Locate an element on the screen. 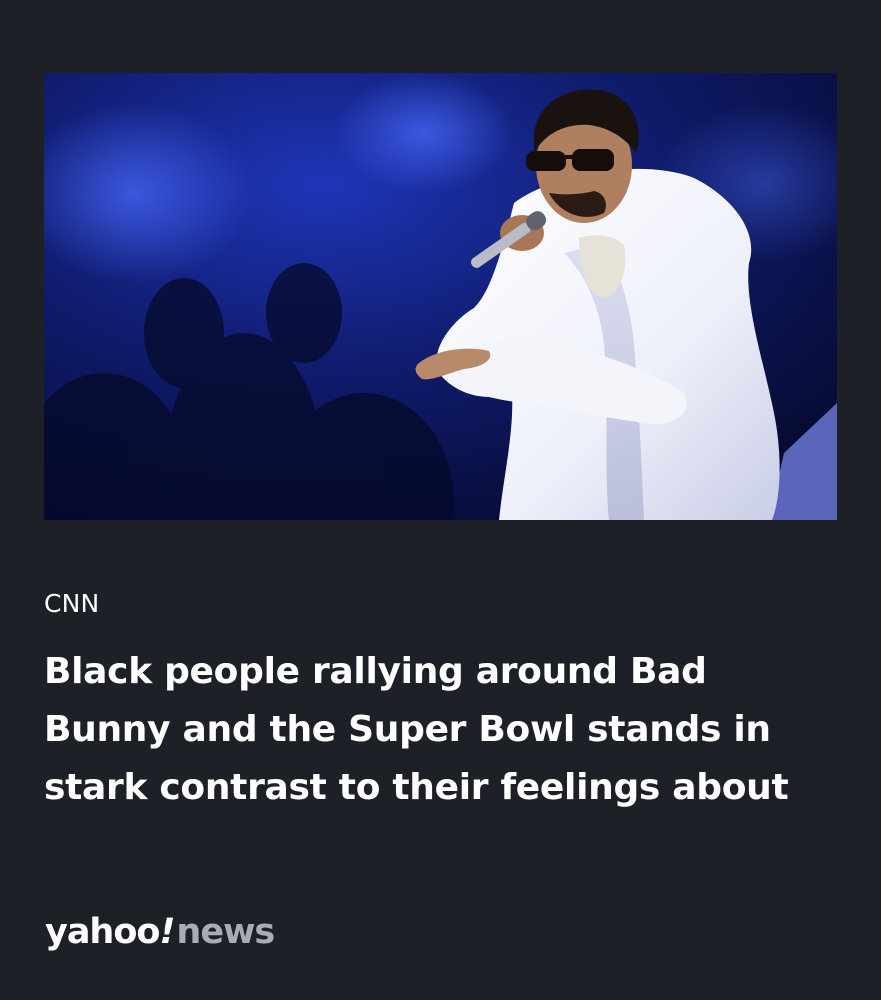 The width and height of the screenshot is (881, 1000). logo-bang: ! is located at coordinates (167, 932).